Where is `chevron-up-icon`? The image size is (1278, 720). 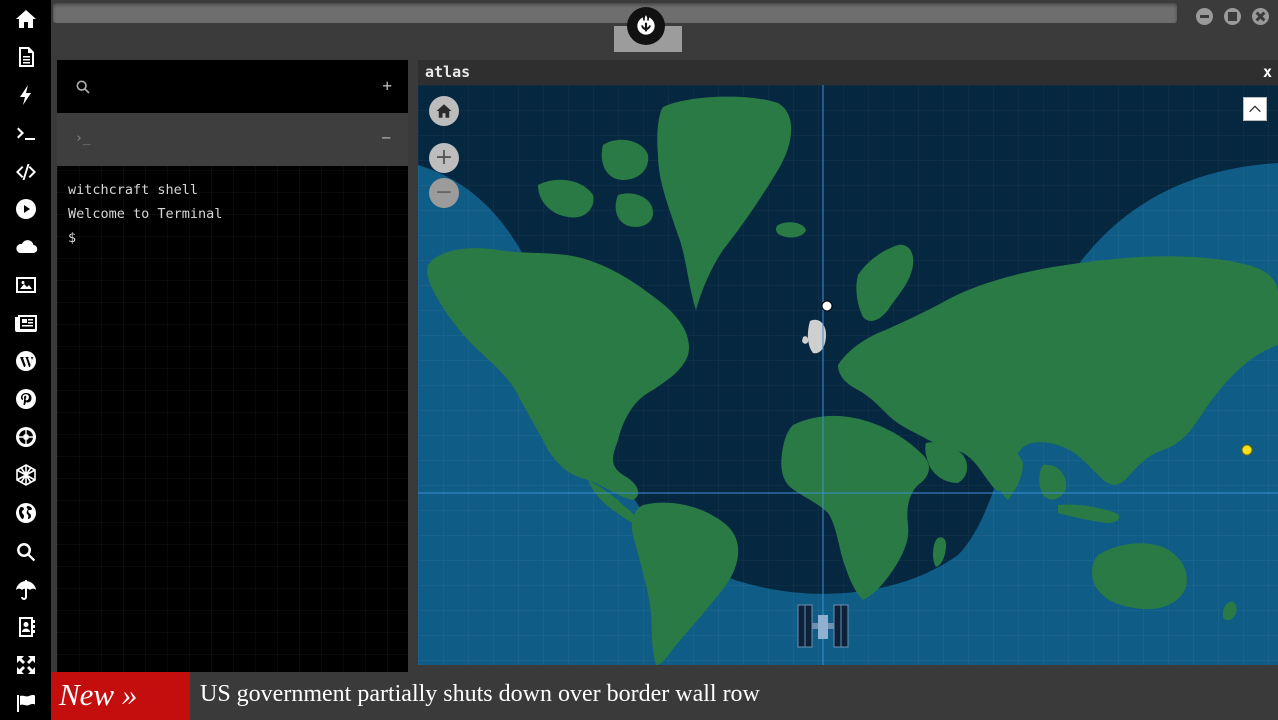 chevron-up-icon is located at coordinates (1255, 109).